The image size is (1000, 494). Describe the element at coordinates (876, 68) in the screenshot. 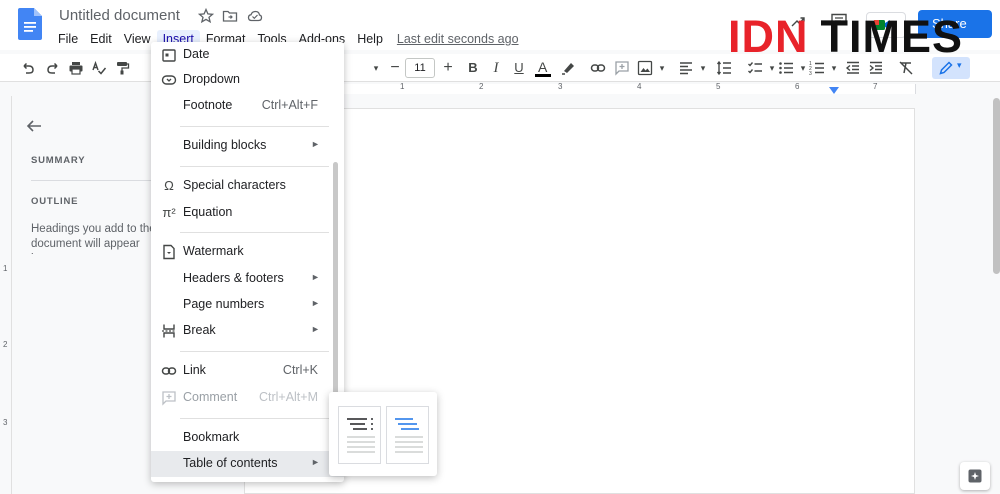

I see `increase-indent-icon` at that location.